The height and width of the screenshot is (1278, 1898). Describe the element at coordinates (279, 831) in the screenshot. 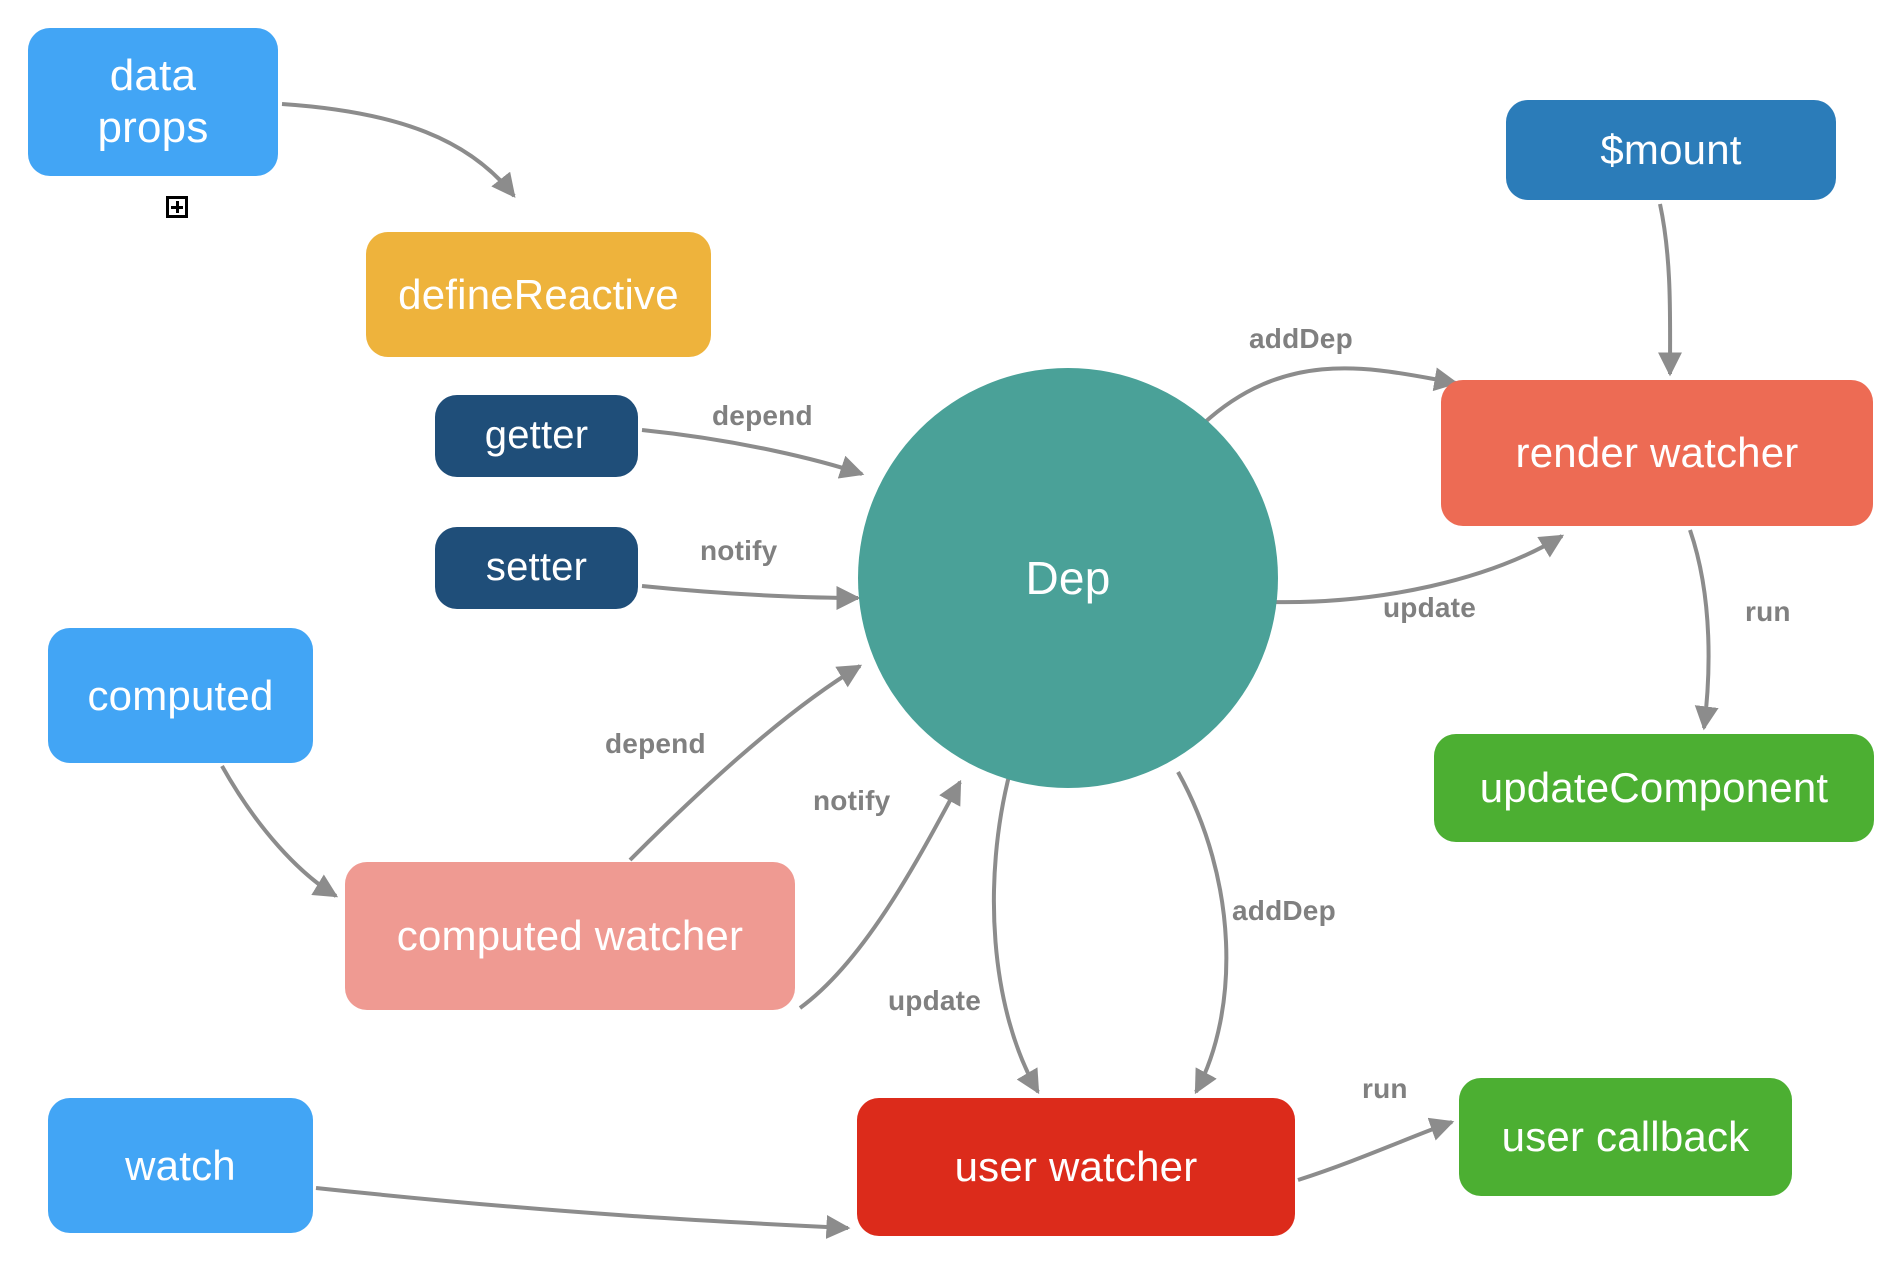

I see `edge-computed-to-computed-watcher` at that location.